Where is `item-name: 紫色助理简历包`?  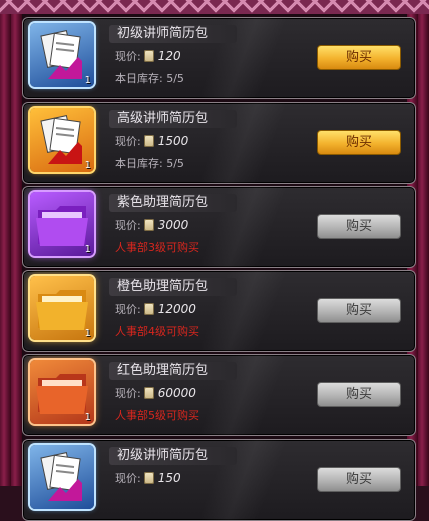 item-name: 紫色助理简历包 is located at coordinates (173, 203).